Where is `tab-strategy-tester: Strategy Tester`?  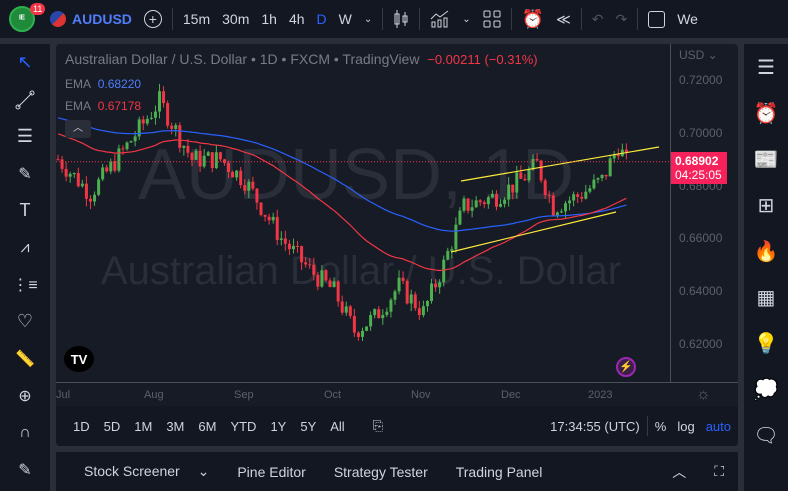 tab-strategy-tester: Strategy Tester is located at coordinates (381, 472).